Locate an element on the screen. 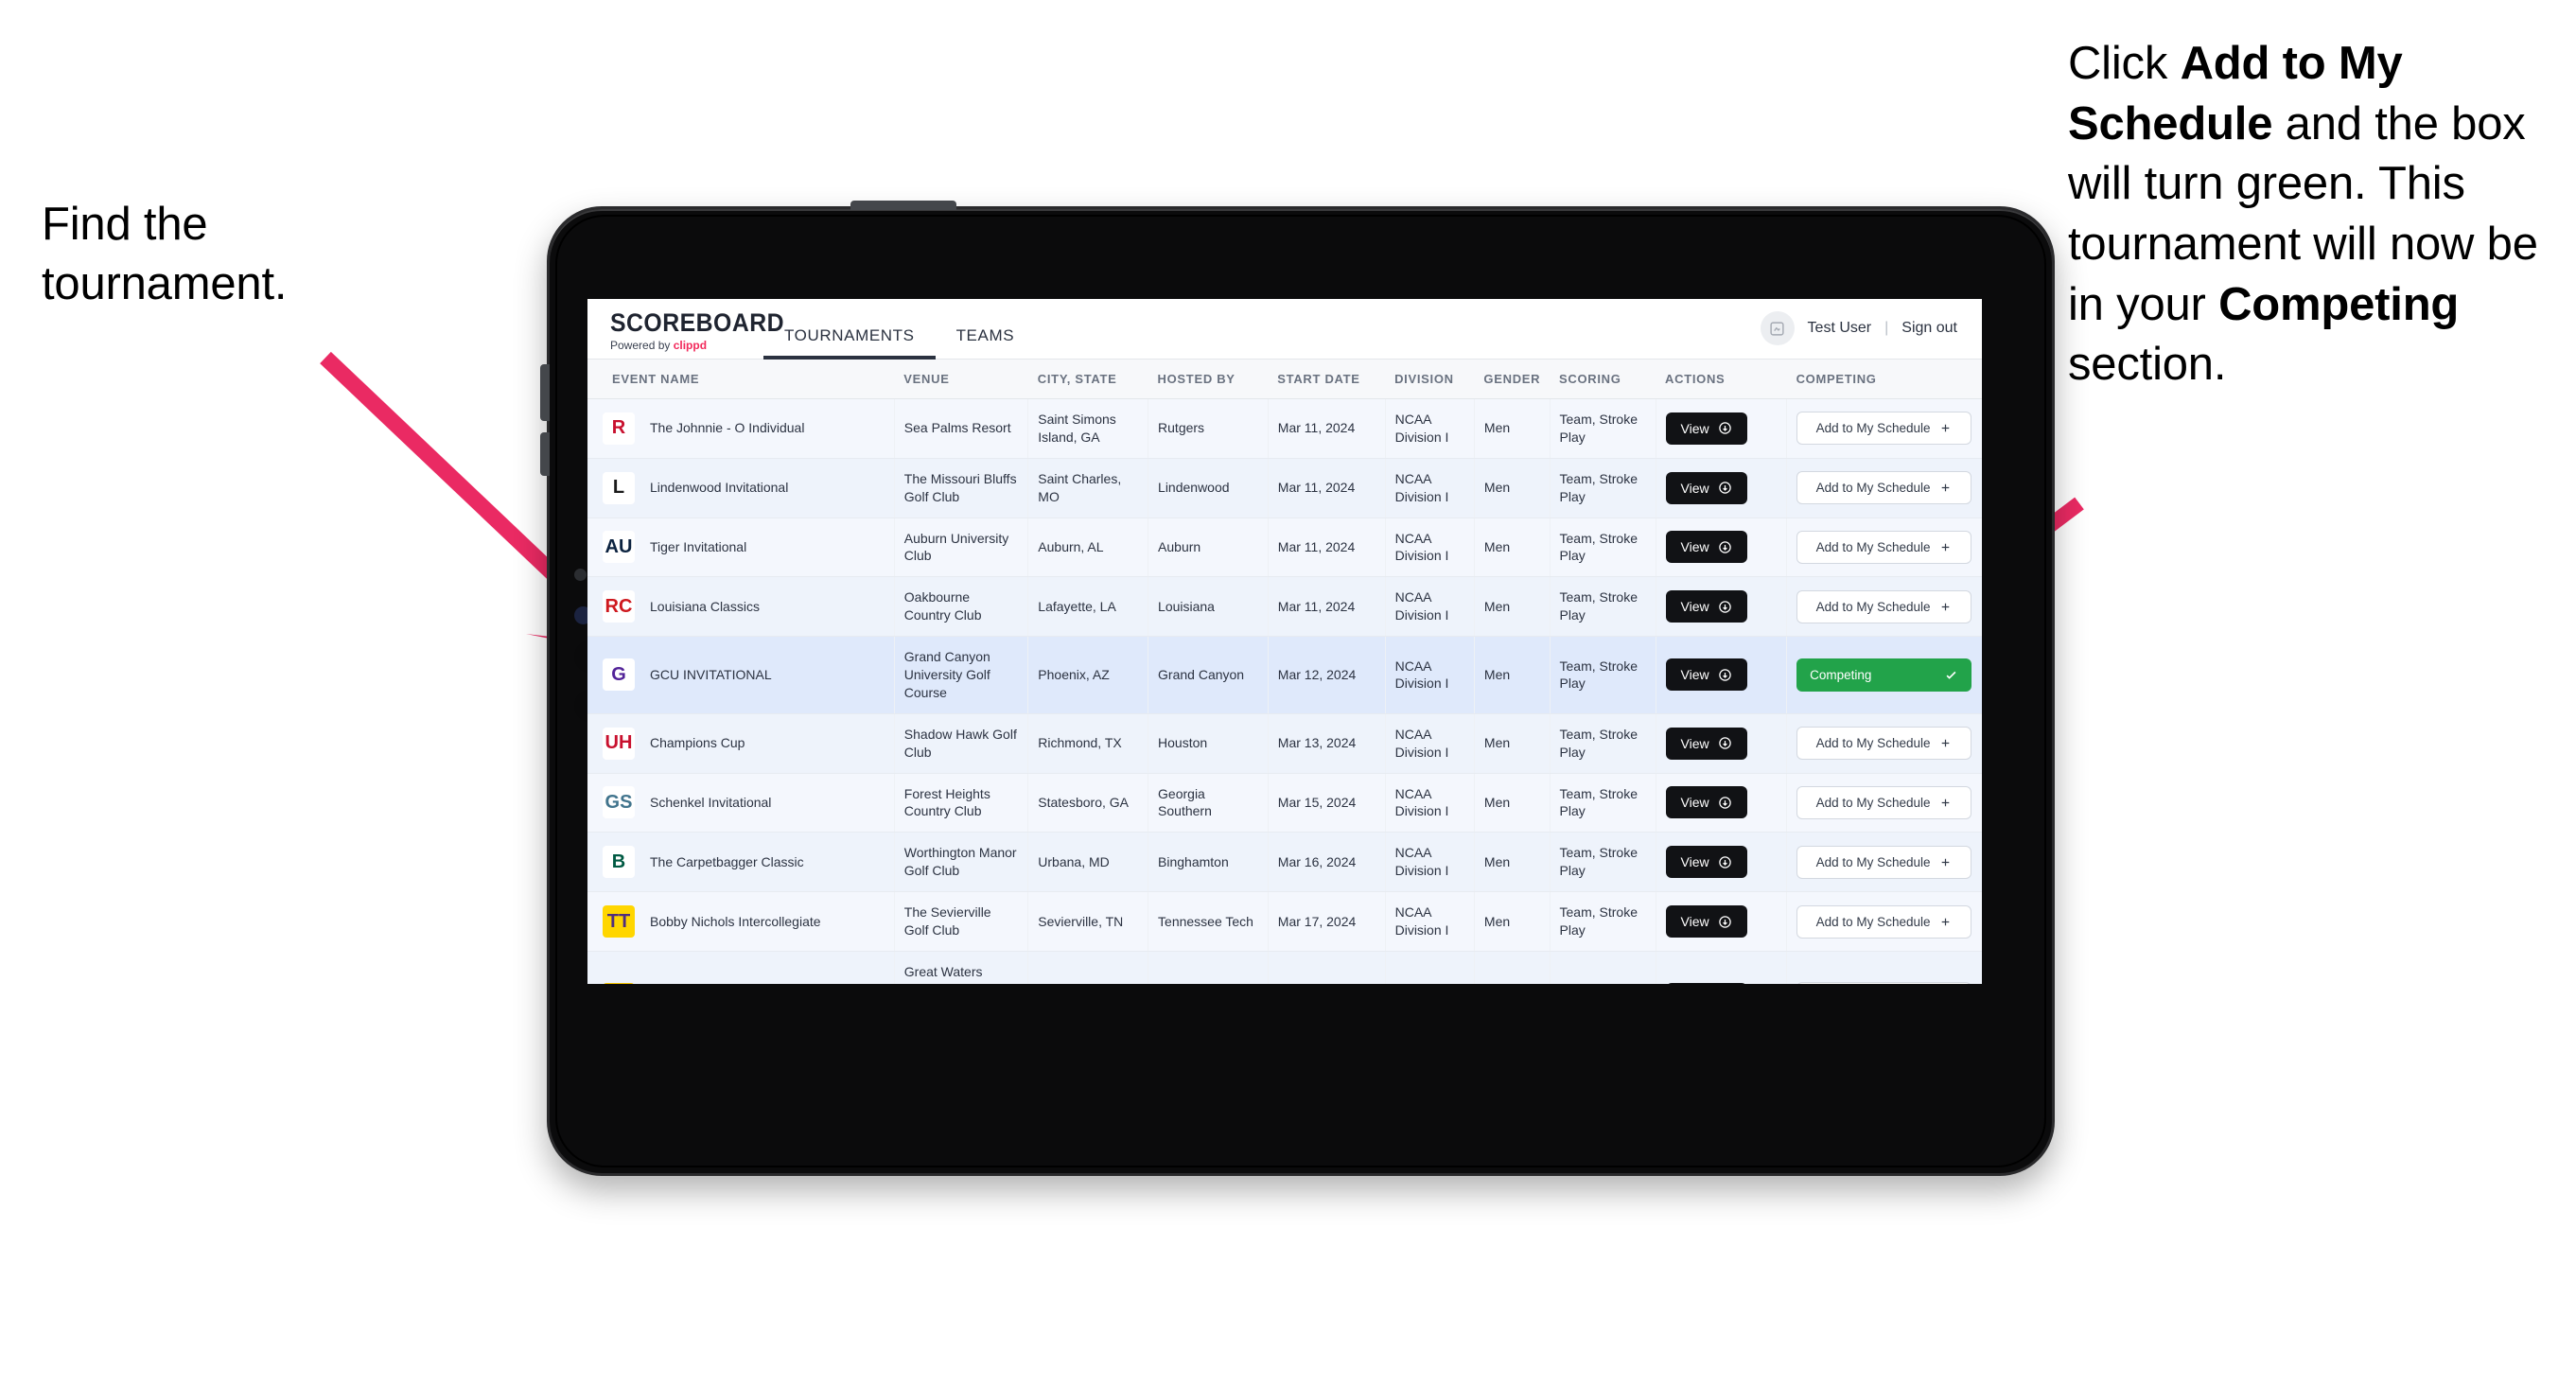 This screenshot has height=1386, width=2576. cell-venue: Grand Canyon University Golf Course is located at coordinates (962, 675).